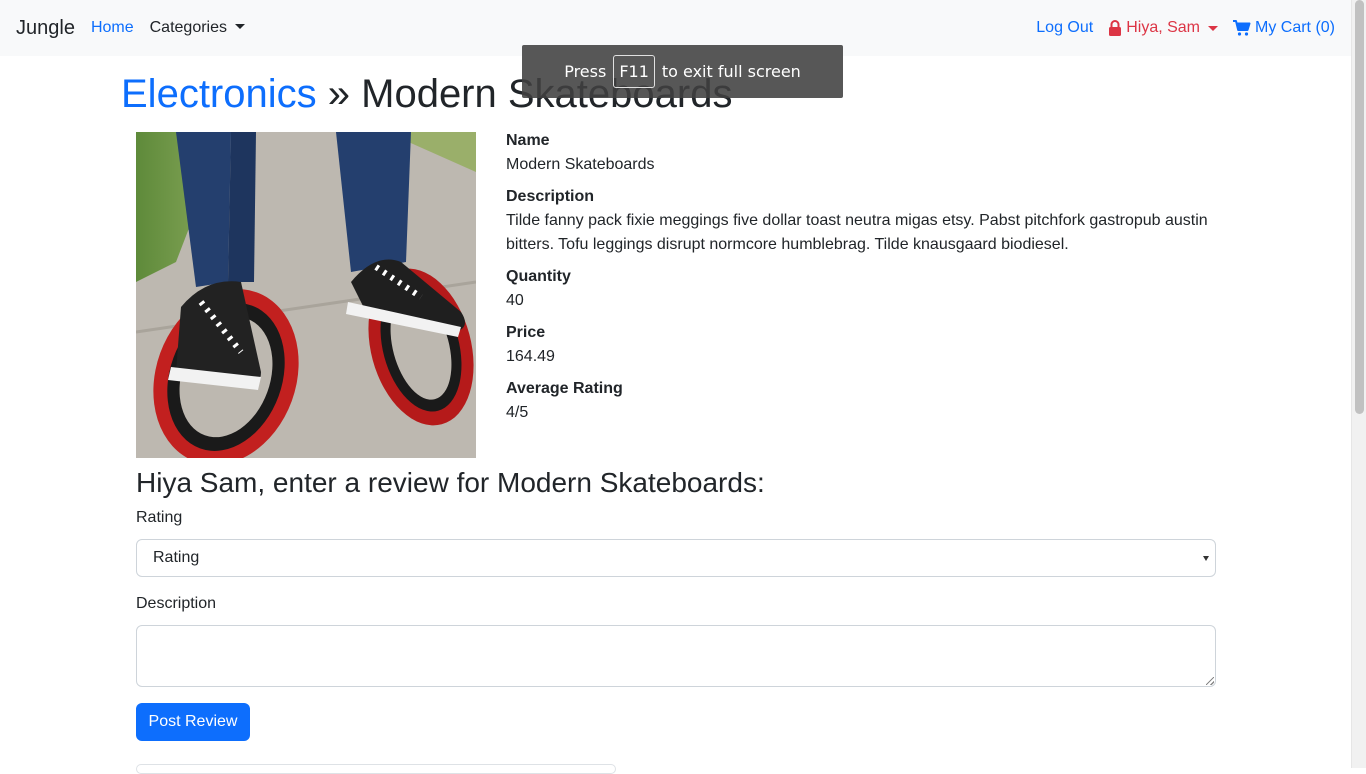 This screenshot has width=1366, height=774. What do you see at coordinates (538, 276) in the screenshot?
I see `detail-label: Quantity` at bounding box center [538, 276].